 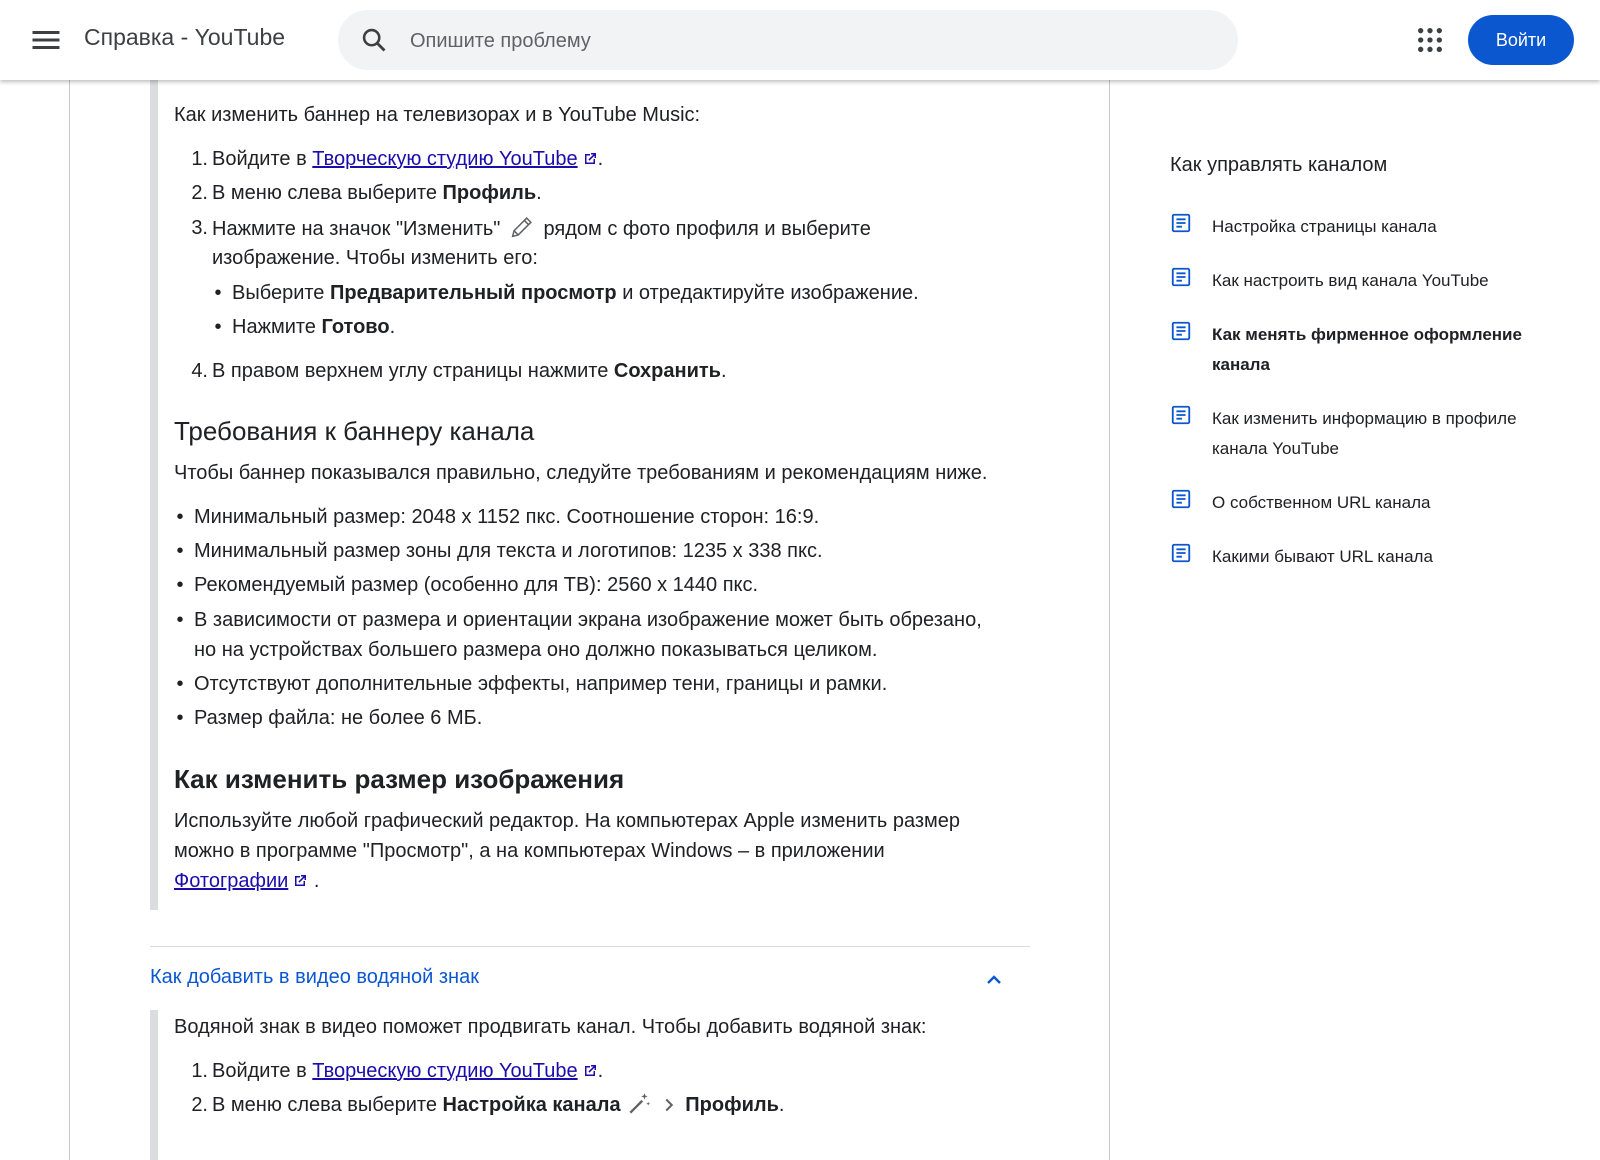 What do you see at coordinates (375, 258) in the screenshot?
I see `tv-step-3-continued: изображение. Чтобы изменить его:` at bounding box center [375, 258].